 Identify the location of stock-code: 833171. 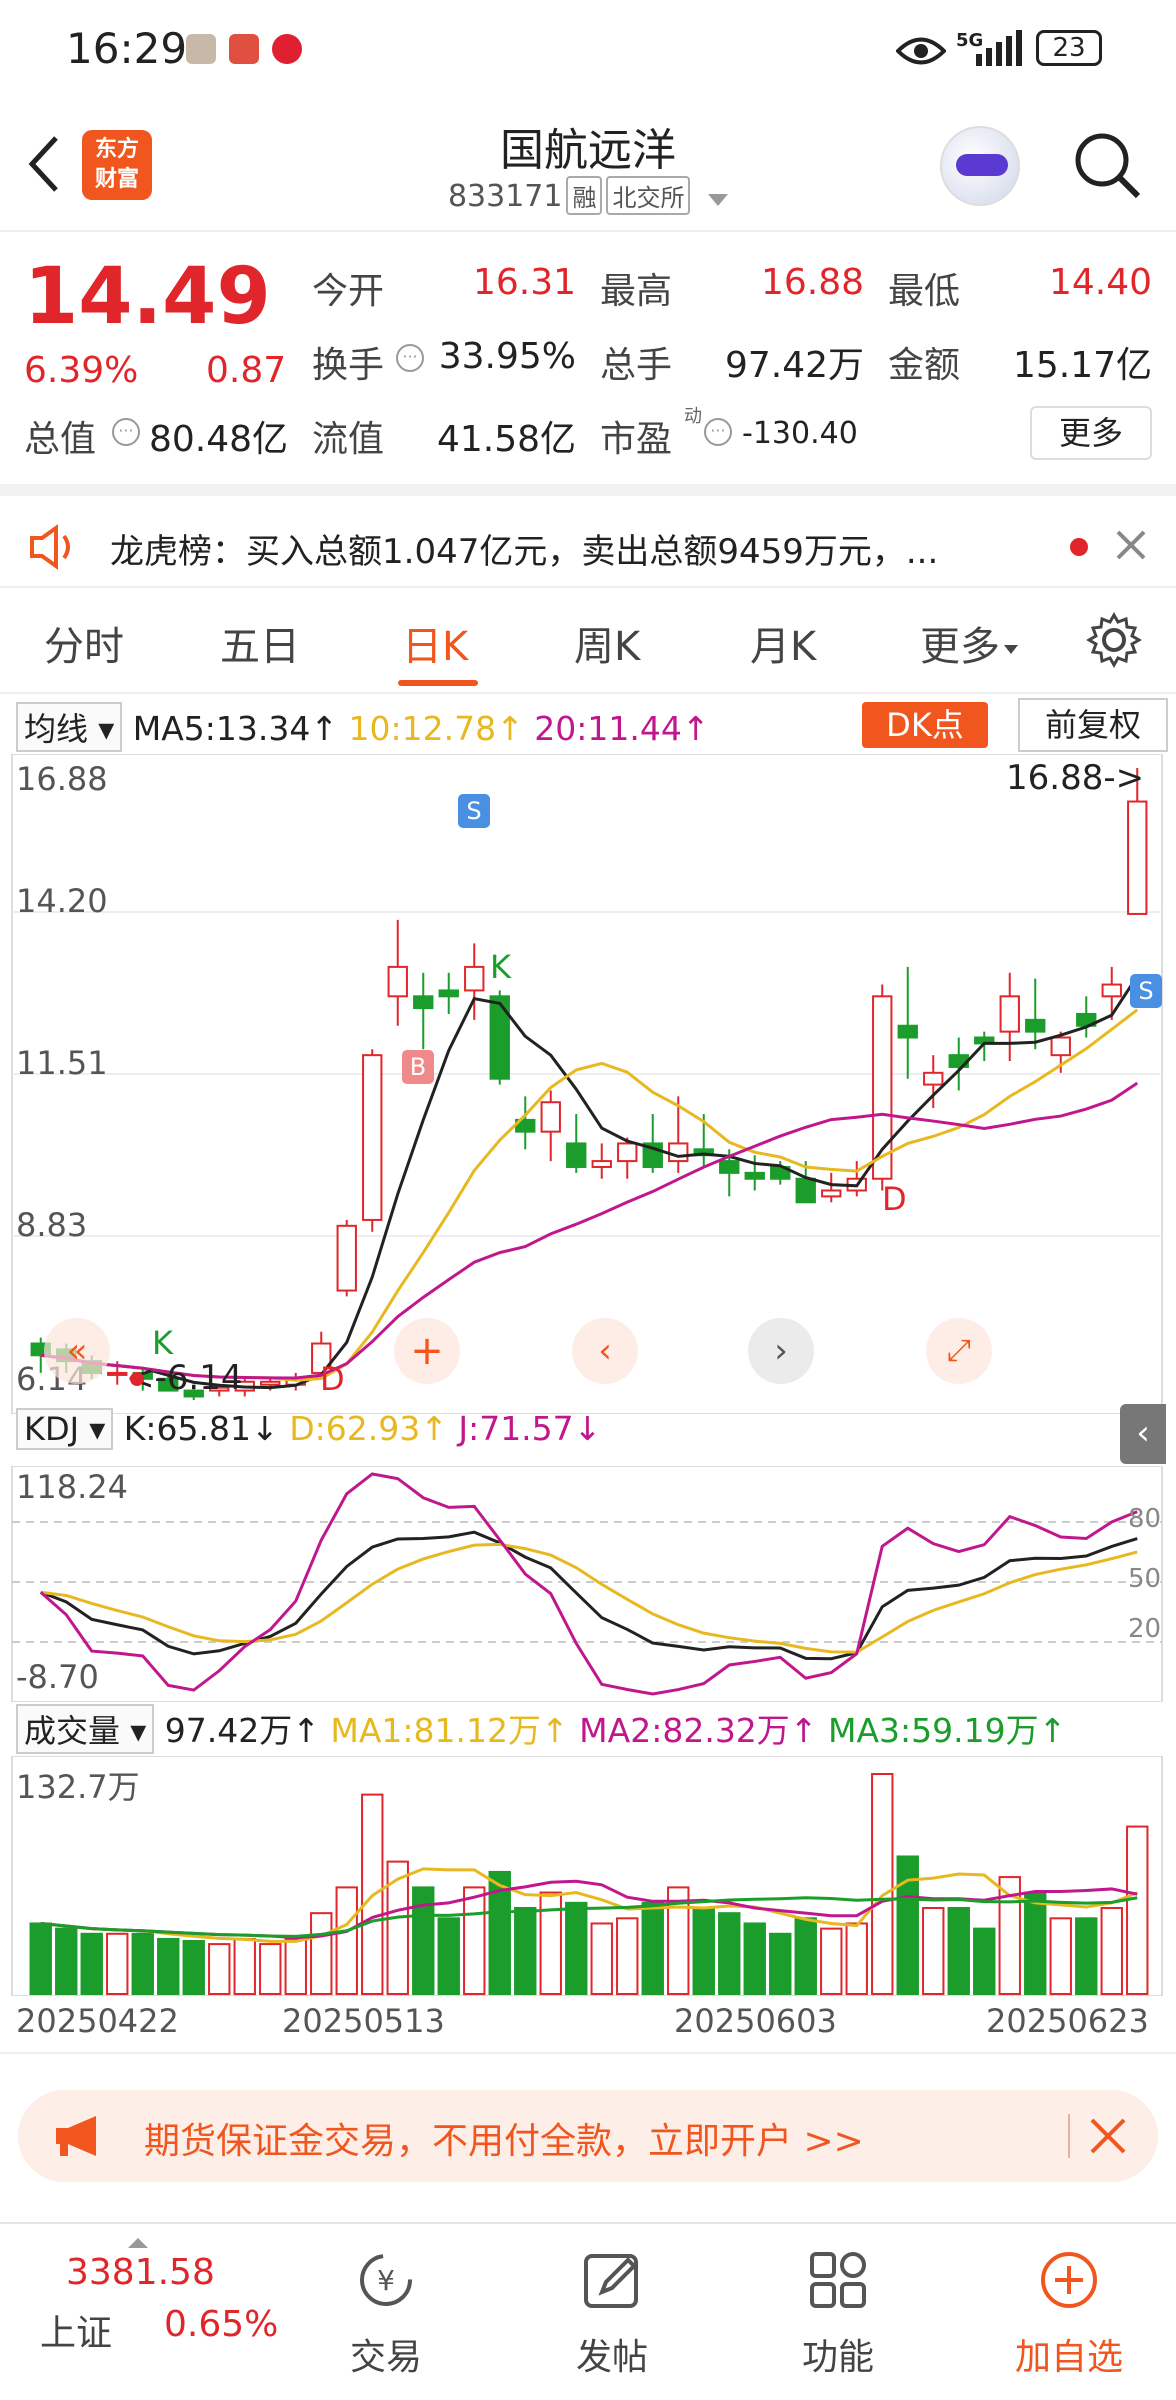
(505, 196).